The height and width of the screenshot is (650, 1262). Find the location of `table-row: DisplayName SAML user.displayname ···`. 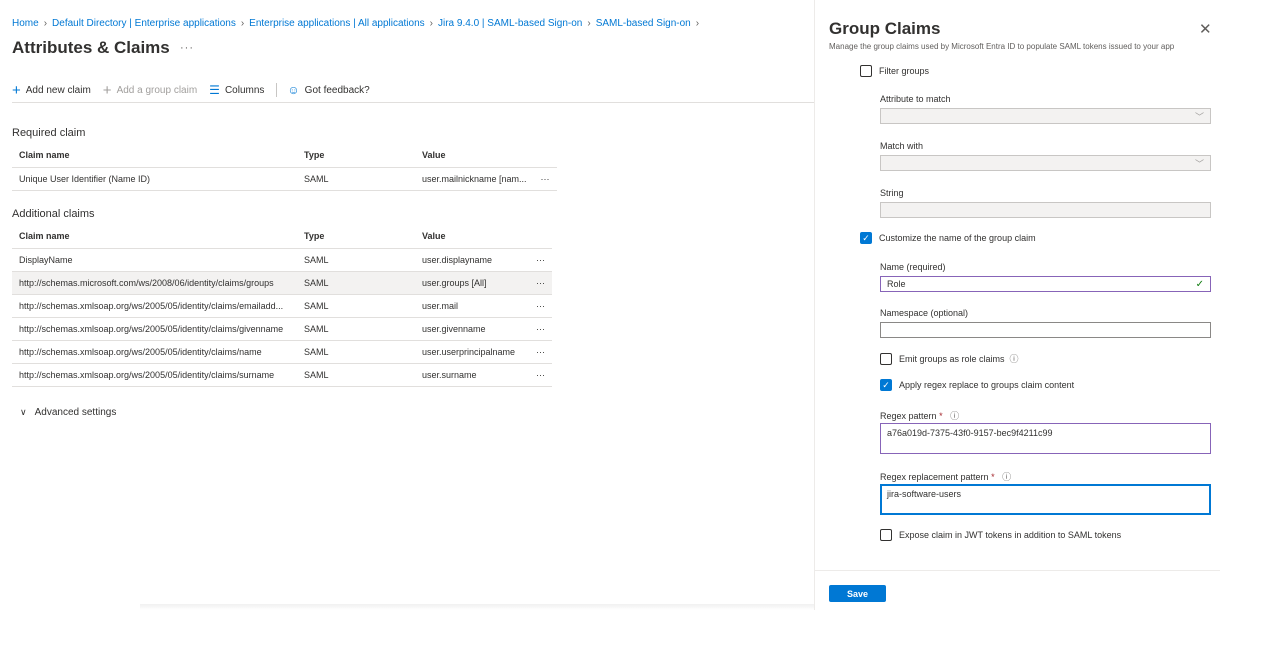

table-row: DisplayName SAML user.displayname ··· is located at coordinates (282, 260).